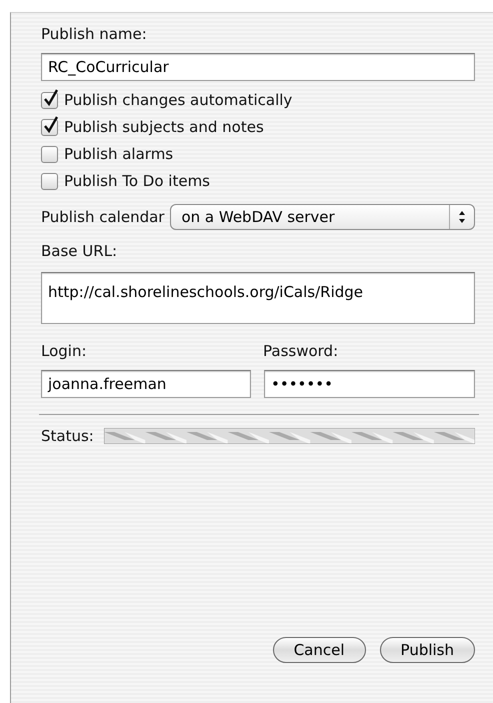 This screenshot has width=493, height=703. I want to click on login-field: joanna.freeman, so click(146, 384).